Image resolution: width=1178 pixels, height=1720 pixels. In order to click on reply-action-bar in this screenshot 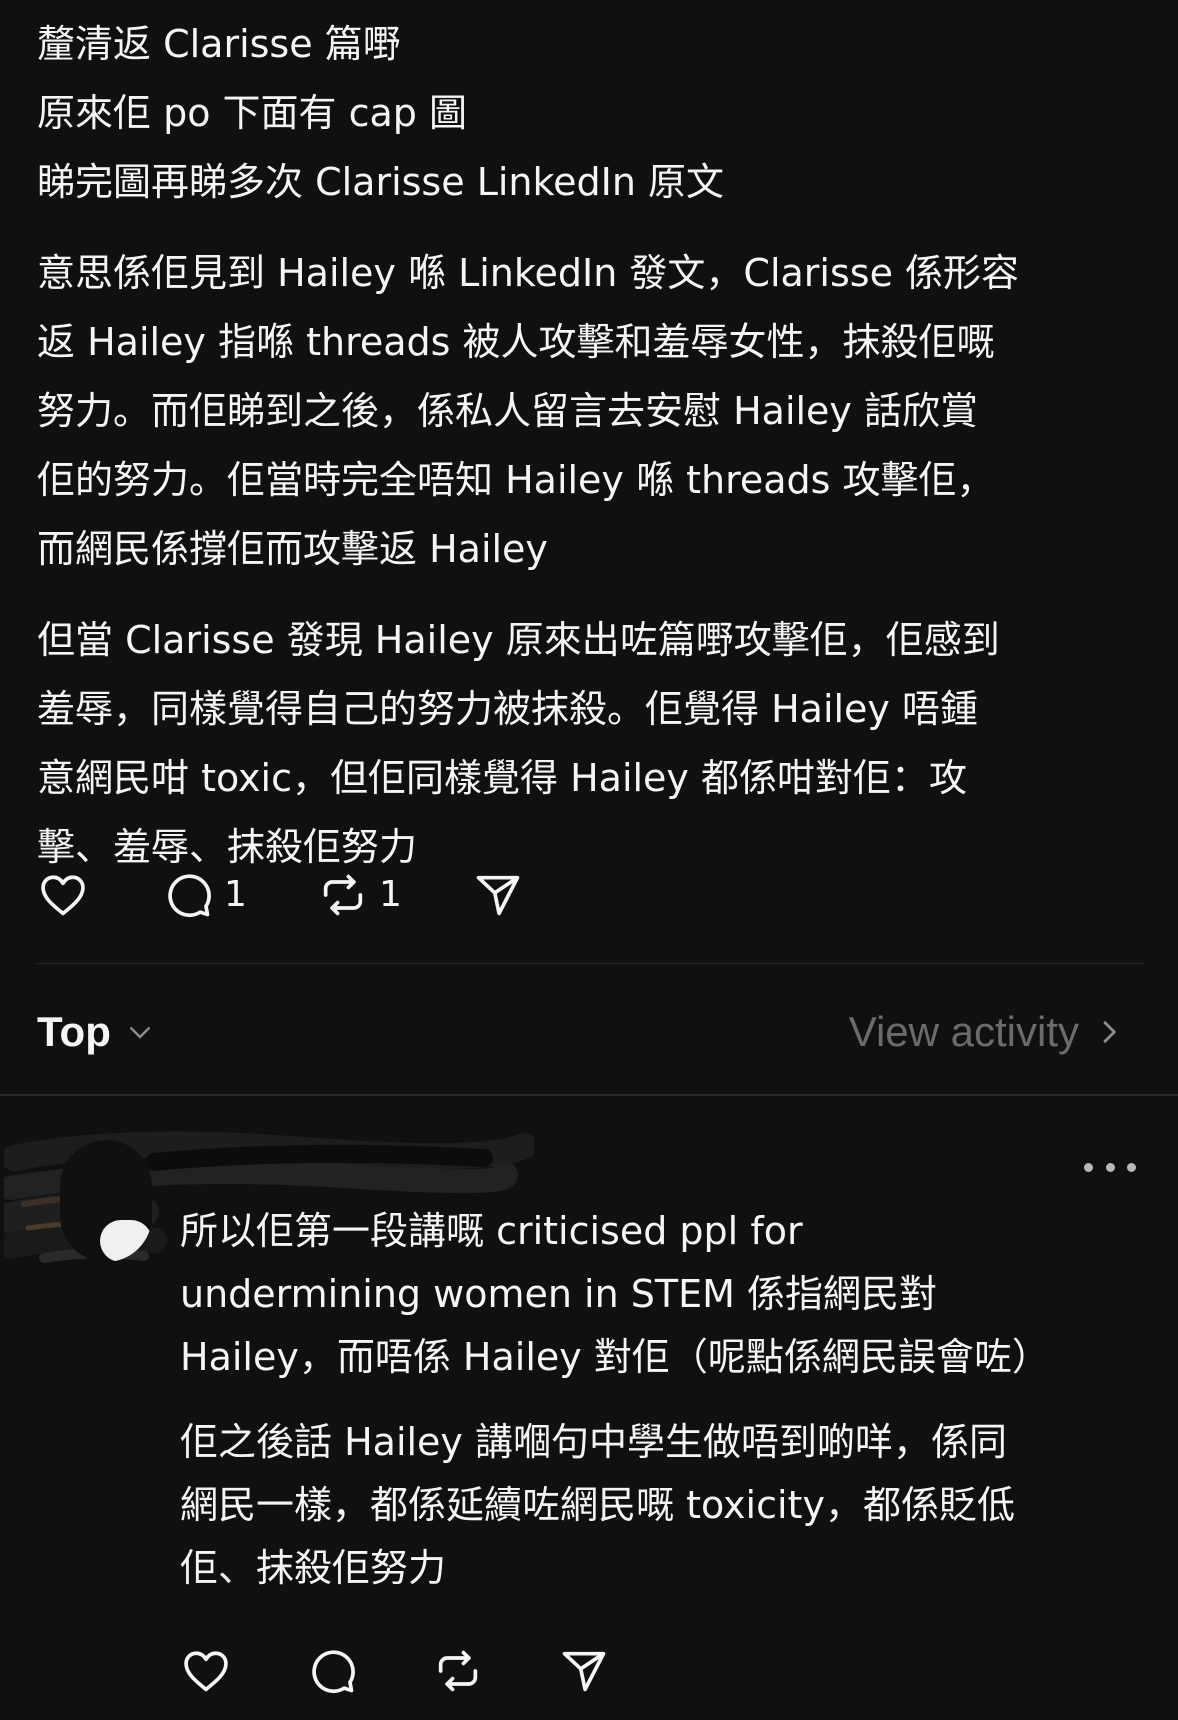, I will do `click(395, 1671)`.